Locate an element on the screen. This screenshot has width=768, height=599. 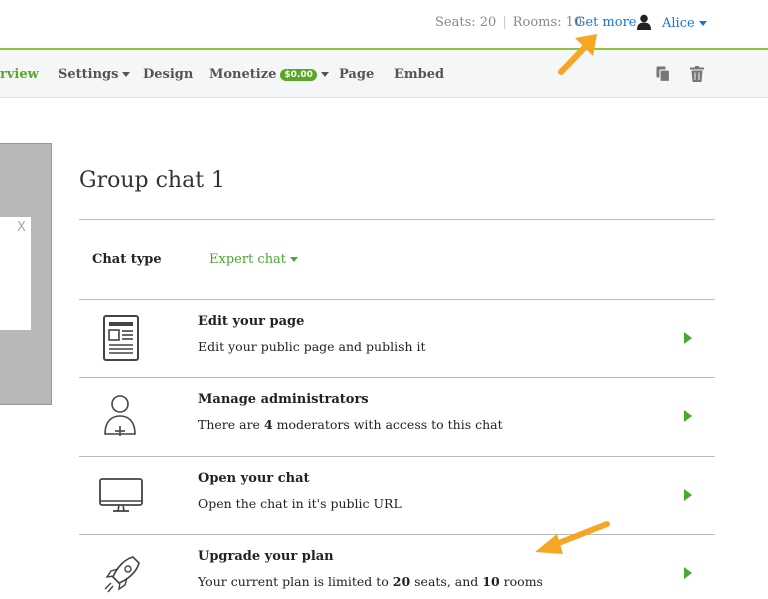
add-user-icon is located at coordinates (121, 416).